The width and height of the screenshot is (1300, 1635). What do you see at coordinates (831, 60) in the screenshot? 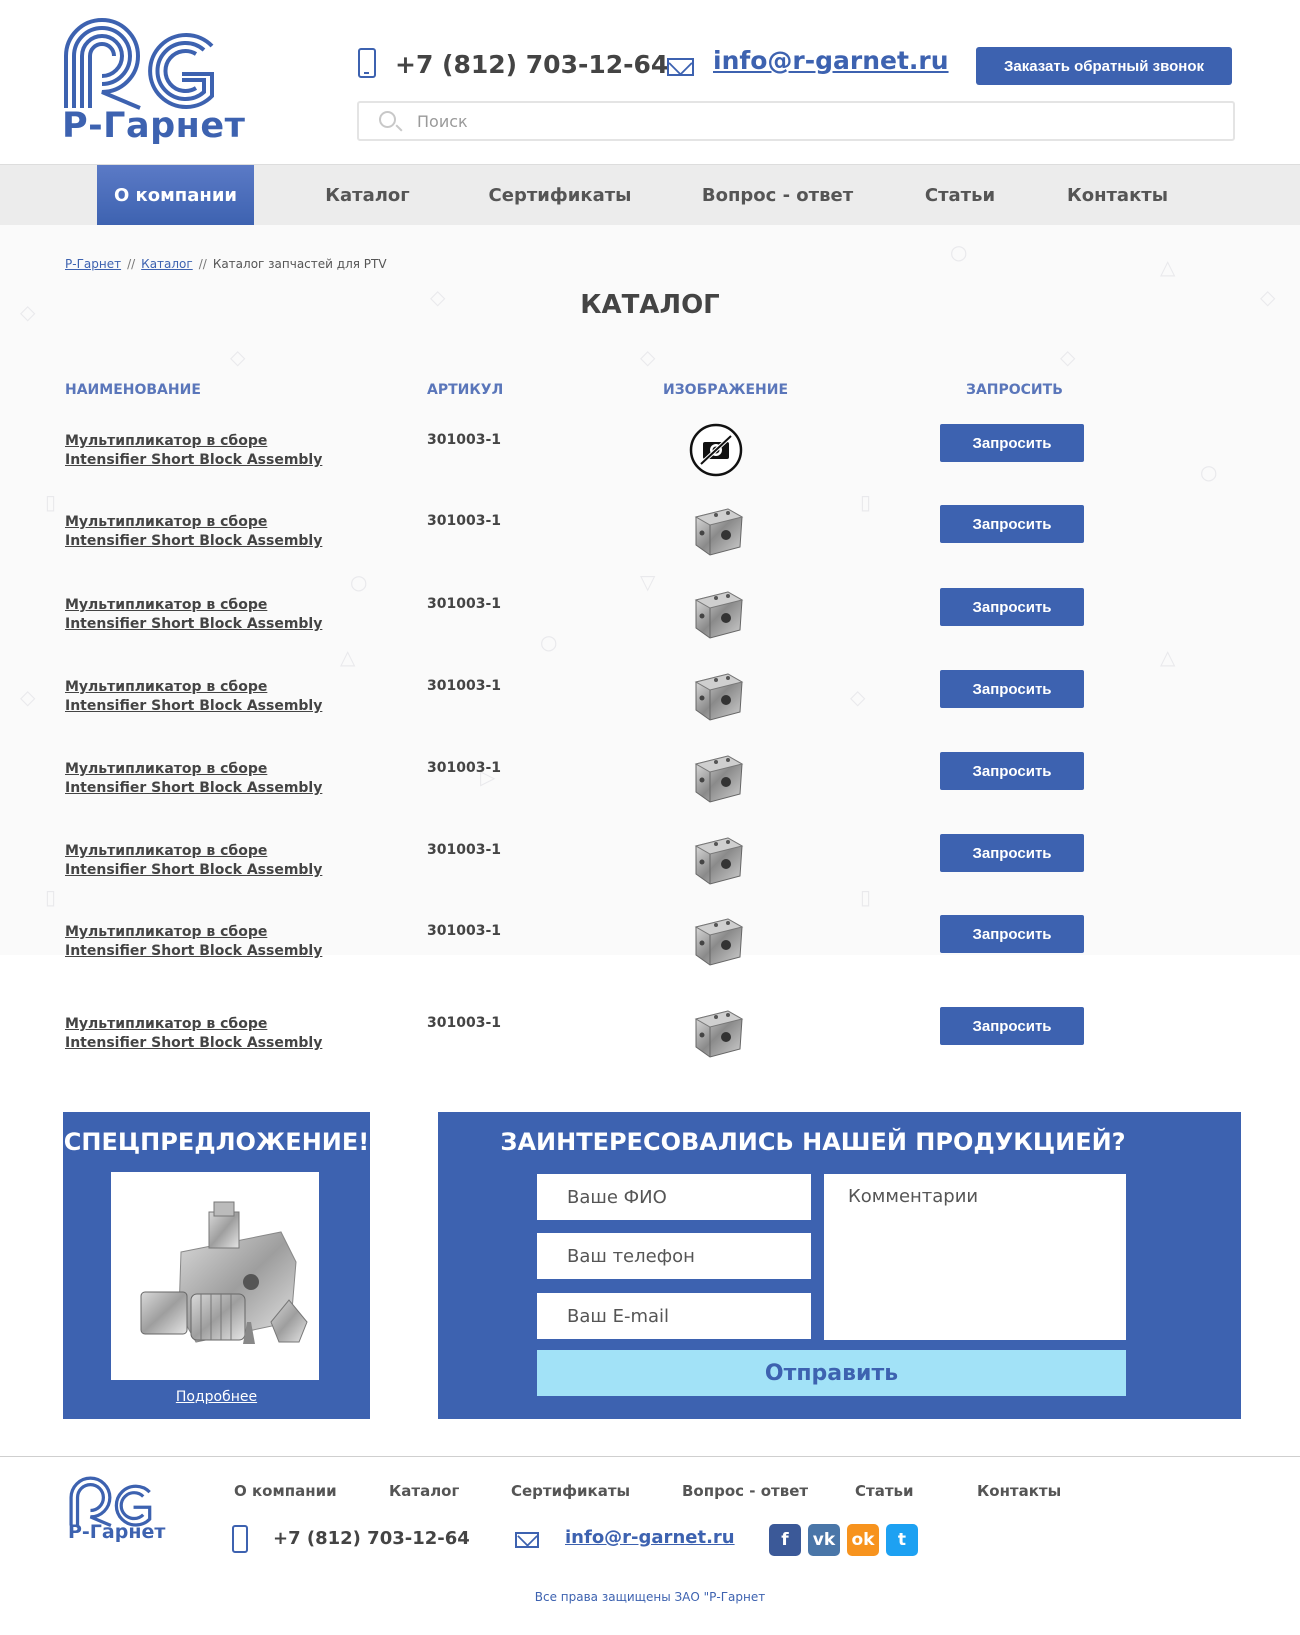
I see `header-email-link: info@r-garnet.ru` at bounding box center [831, 60].